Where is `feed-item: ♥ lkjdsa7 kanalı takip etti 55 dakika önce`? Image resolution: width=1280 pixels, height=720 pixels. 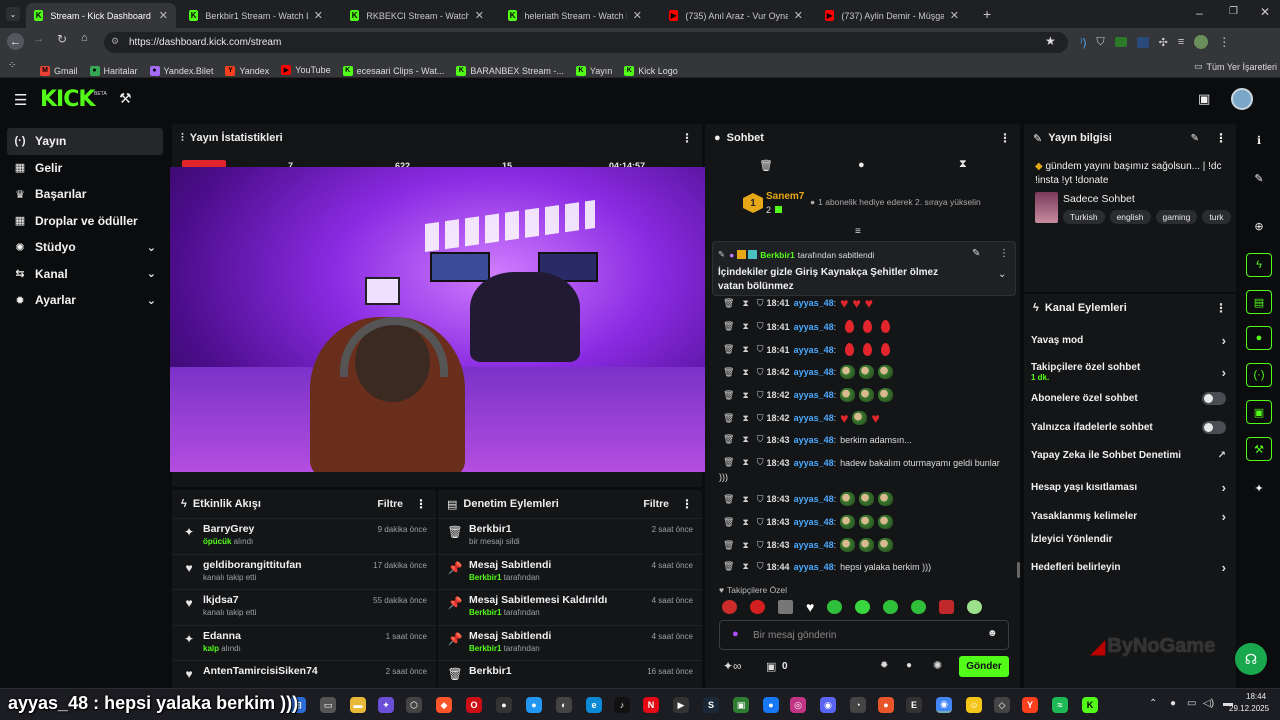
feed-item: ♥ lkjdsa7 kanalı takip etti 55 dakika önce is located at coordinates (304, 607).